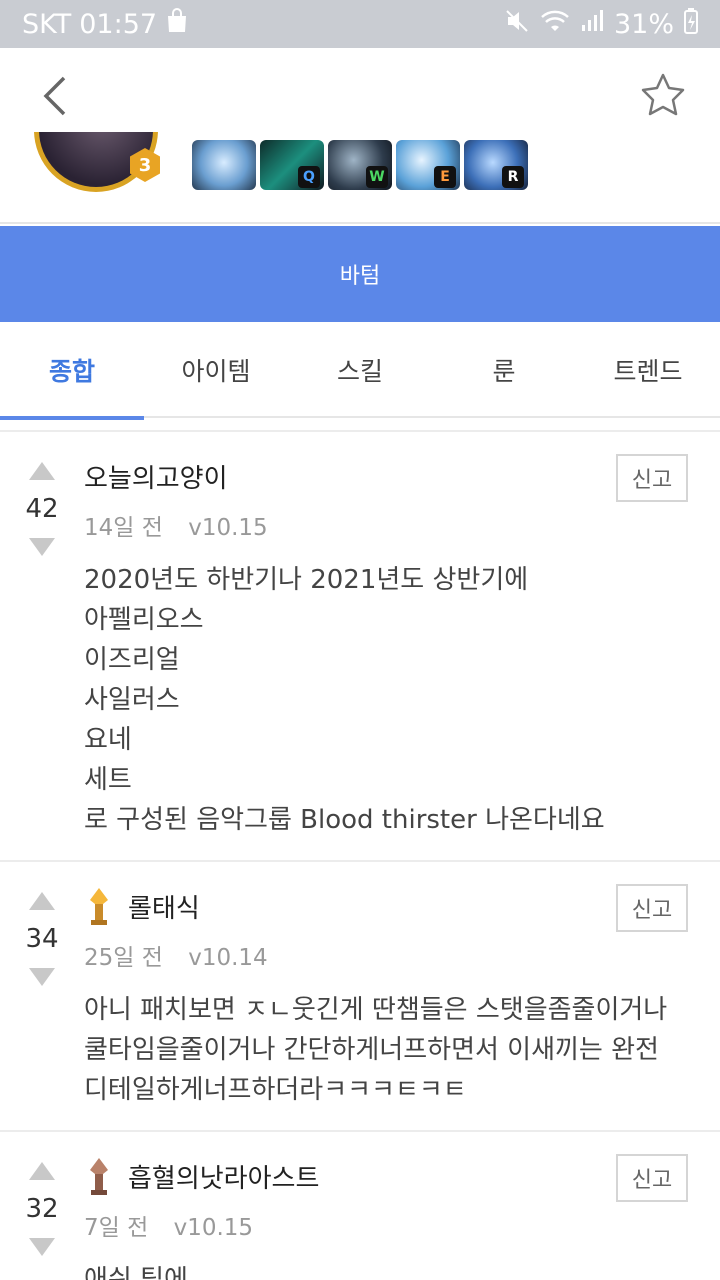 The height and width of the screenshot is (1280, 720). I want to click on comment-date: 7일 전, so click(116, 1228).